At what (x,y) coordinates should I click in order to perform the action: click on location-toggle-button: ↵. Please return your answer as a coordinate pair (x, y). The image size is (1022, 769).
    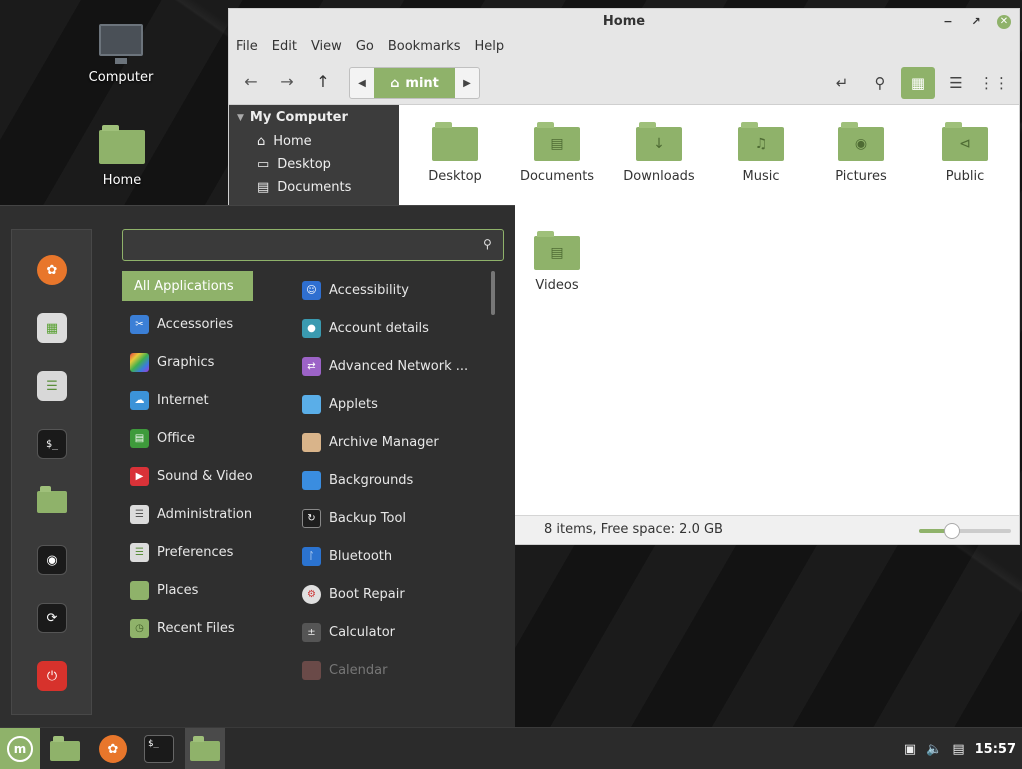
    Looking at the image, I should click on (842, 83).